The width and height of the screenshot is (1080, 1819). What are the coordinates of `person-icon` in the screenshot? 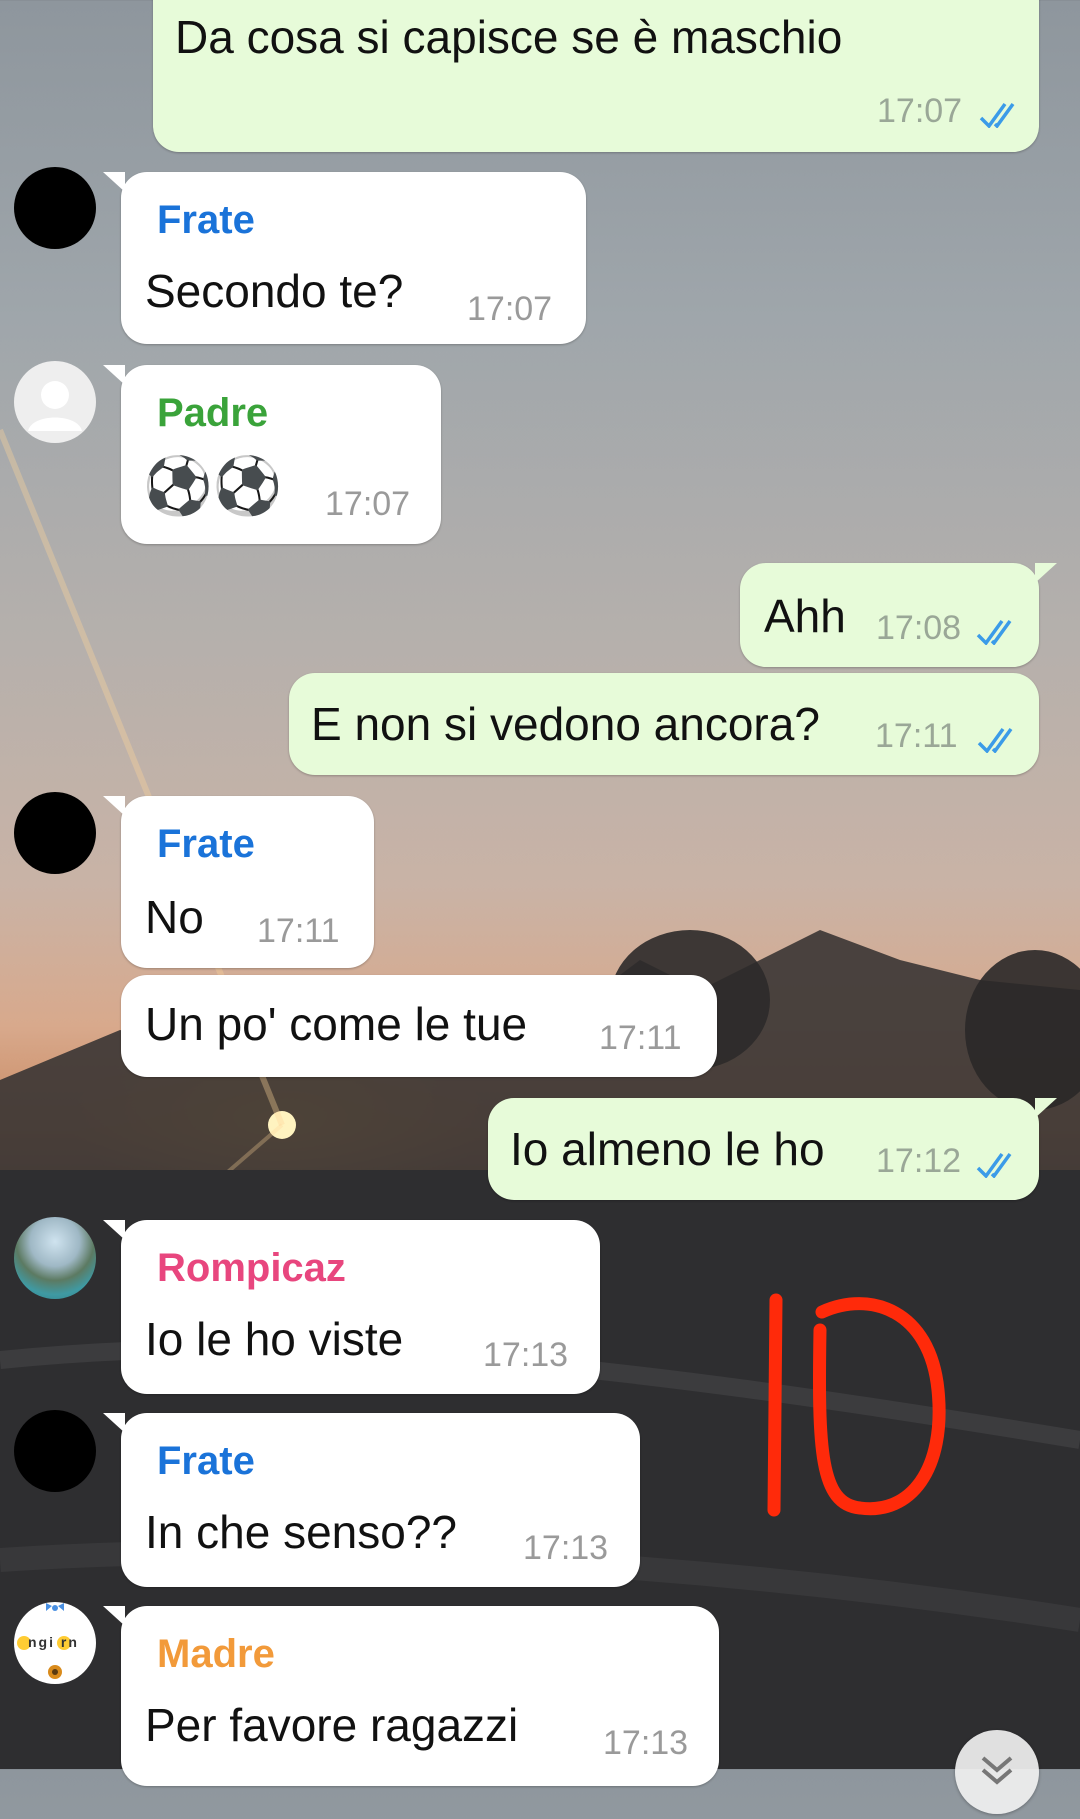 It's located at (55, 406).